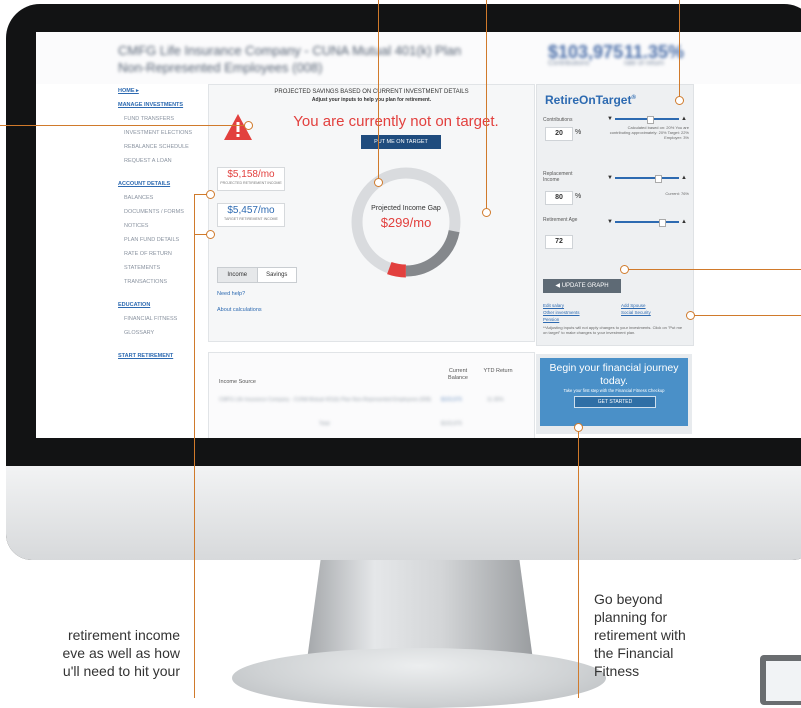 This screenshot has width=801, height=708. I want to click on target-income-value: $5,457/mo, so click(251, 210).